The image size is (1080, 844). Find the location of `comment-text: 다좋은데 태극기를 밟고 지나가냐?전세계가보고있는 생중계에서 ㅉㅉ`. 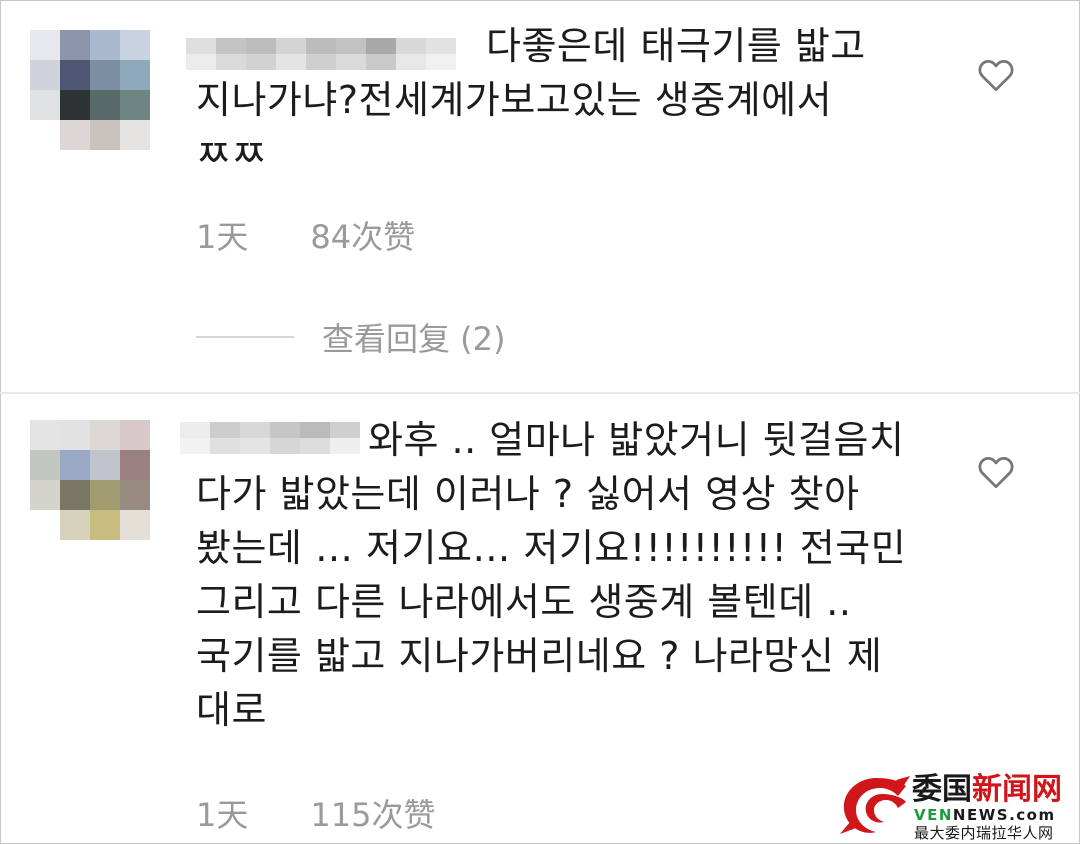

comment-text: 다좋은데 태극기를 밟고 지나가냐?전세계가보고있는 생중계에서 ㅉㅉ is located at coordinates (531, 100).